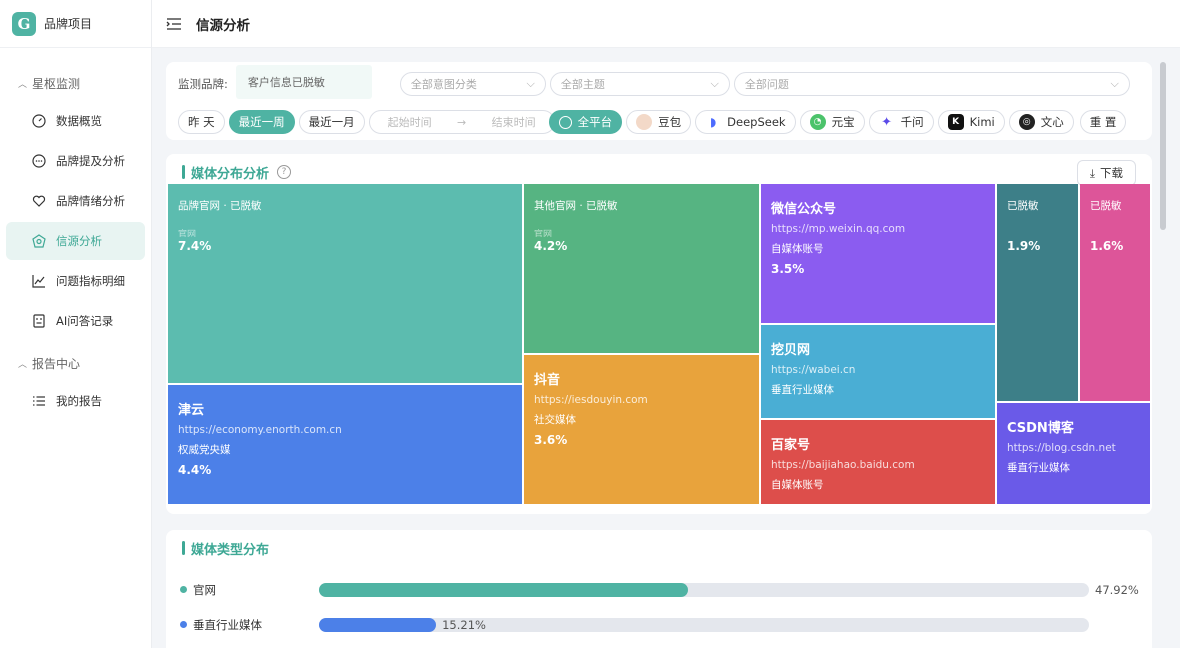 This screenshot has width=1180, height=648. What do you see at coordinates (223, 25) in the screenshot?
I see `page-title: 信源分析` at bounding box center [223, 25].